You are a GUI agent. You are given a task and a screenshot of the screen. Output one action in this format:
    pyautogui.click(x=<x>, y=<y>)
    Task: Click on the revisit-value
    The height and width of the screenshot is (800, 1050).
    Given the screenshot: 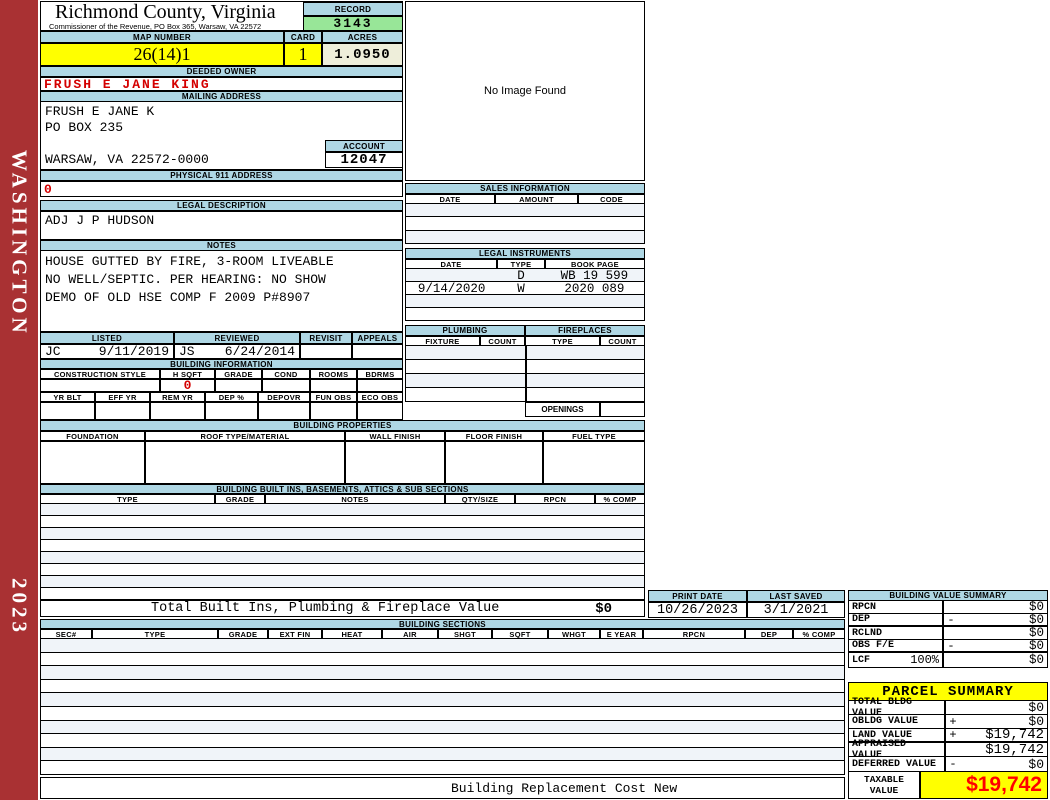 What is the action you would take?
    pyautogui.click(x=326, y=351)
    